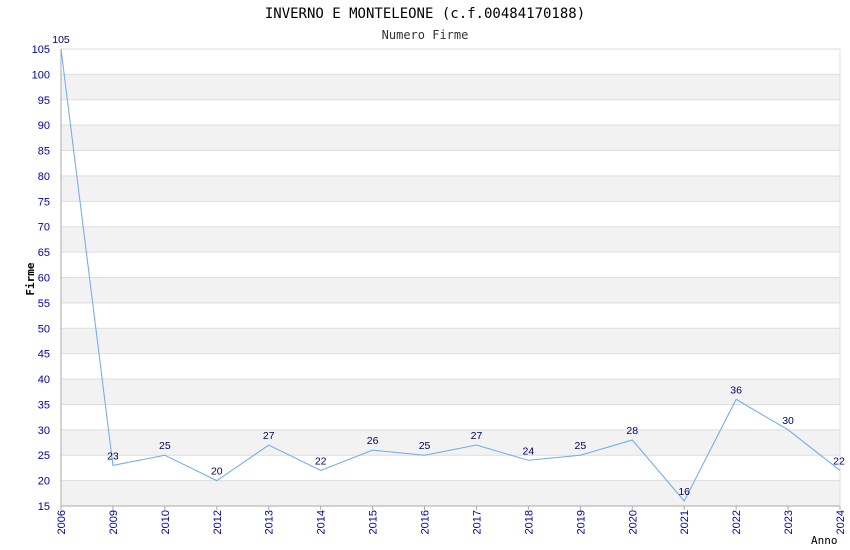  Describe the element at coordinates (30, 278) in the screenshot. I see `y-axis-title: Firme` at that location.